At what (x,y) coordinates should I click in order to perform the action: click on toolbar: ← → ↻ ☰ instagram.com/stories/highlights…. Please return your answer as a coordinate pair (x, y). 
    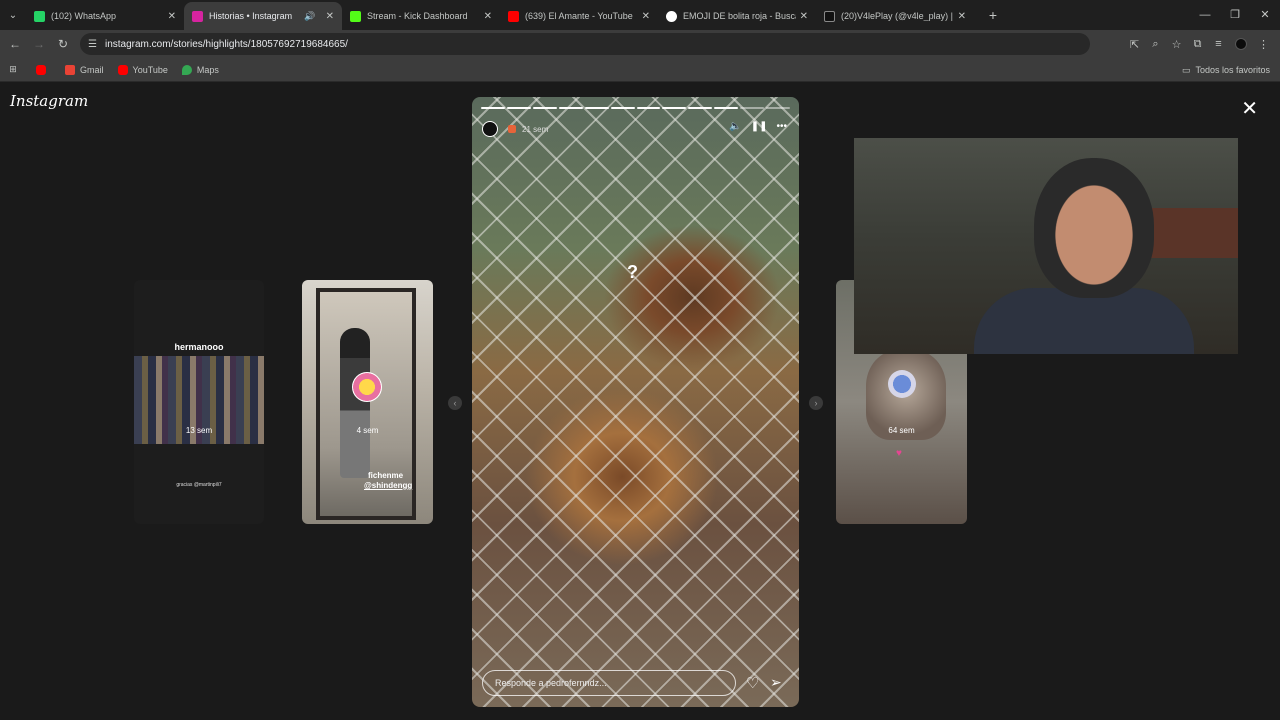
    Looking at the image, I should click on (640, 44).